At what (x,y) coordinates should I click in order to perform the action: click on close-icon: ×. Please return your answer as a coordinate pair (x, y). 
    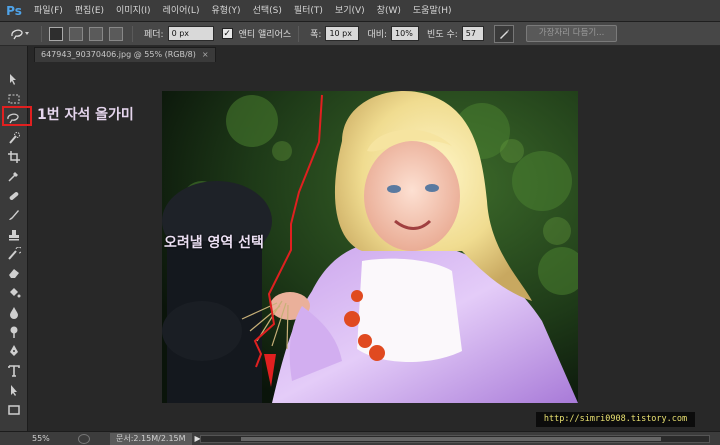
    Looking at the image, I should click on (205, 55).